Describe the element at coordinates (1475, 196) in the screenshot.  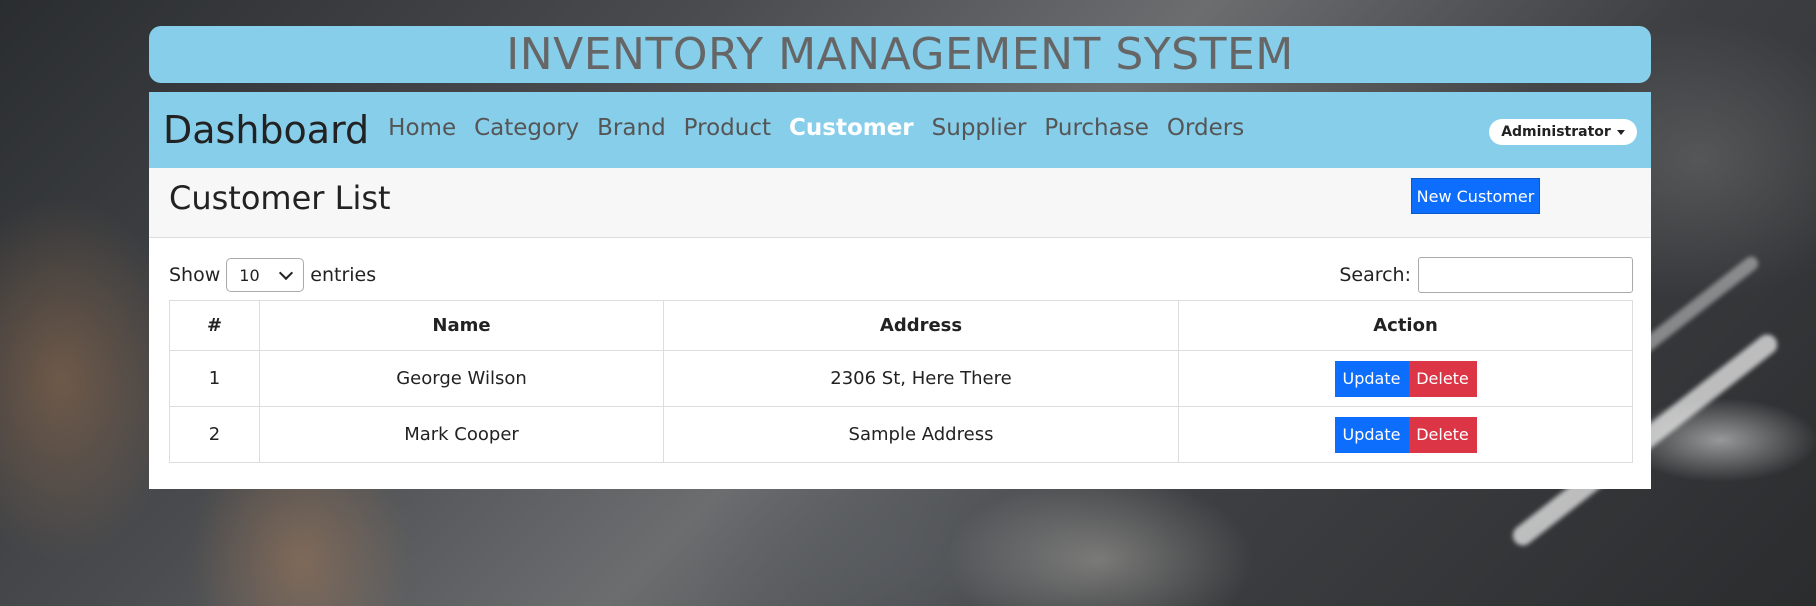
I see `new-customer-button: New Customer` at that location.